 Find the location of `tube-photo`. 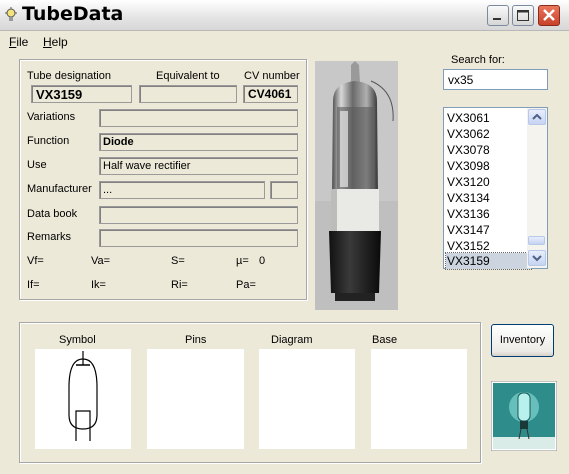

tube-photo is located at coordinates (356, 185).